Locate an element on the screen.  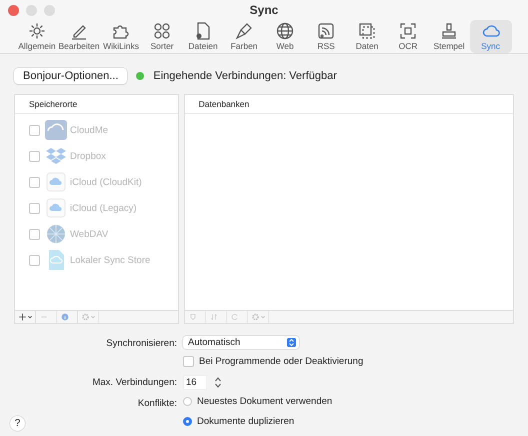
toolbar-tab: Web is located at coordinates (285, 36).